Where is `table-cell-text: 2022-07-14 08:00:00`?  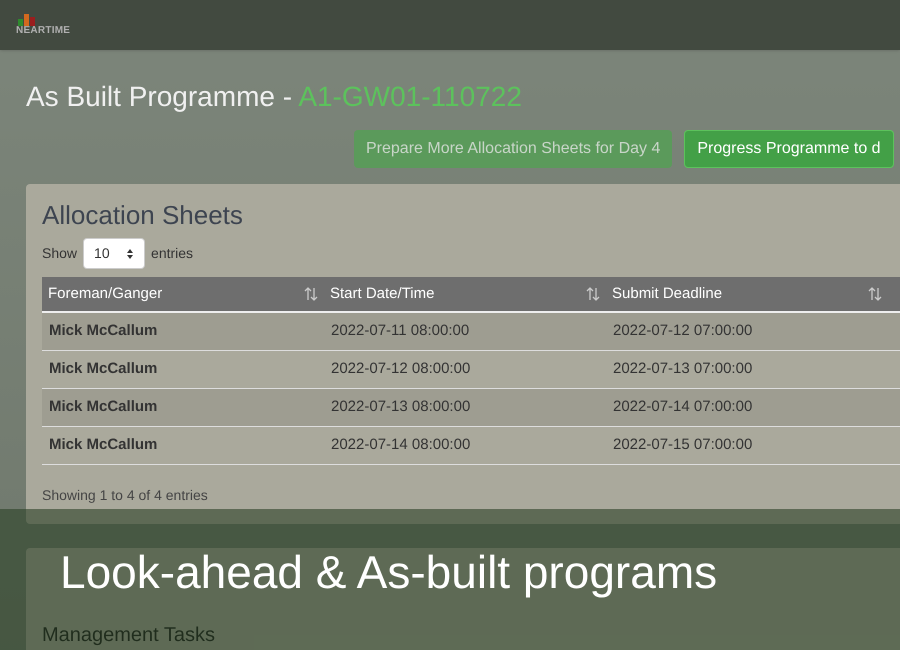
table-cell-text: 2022-07-14 08:00:00 is located at coordinates (401, 445).